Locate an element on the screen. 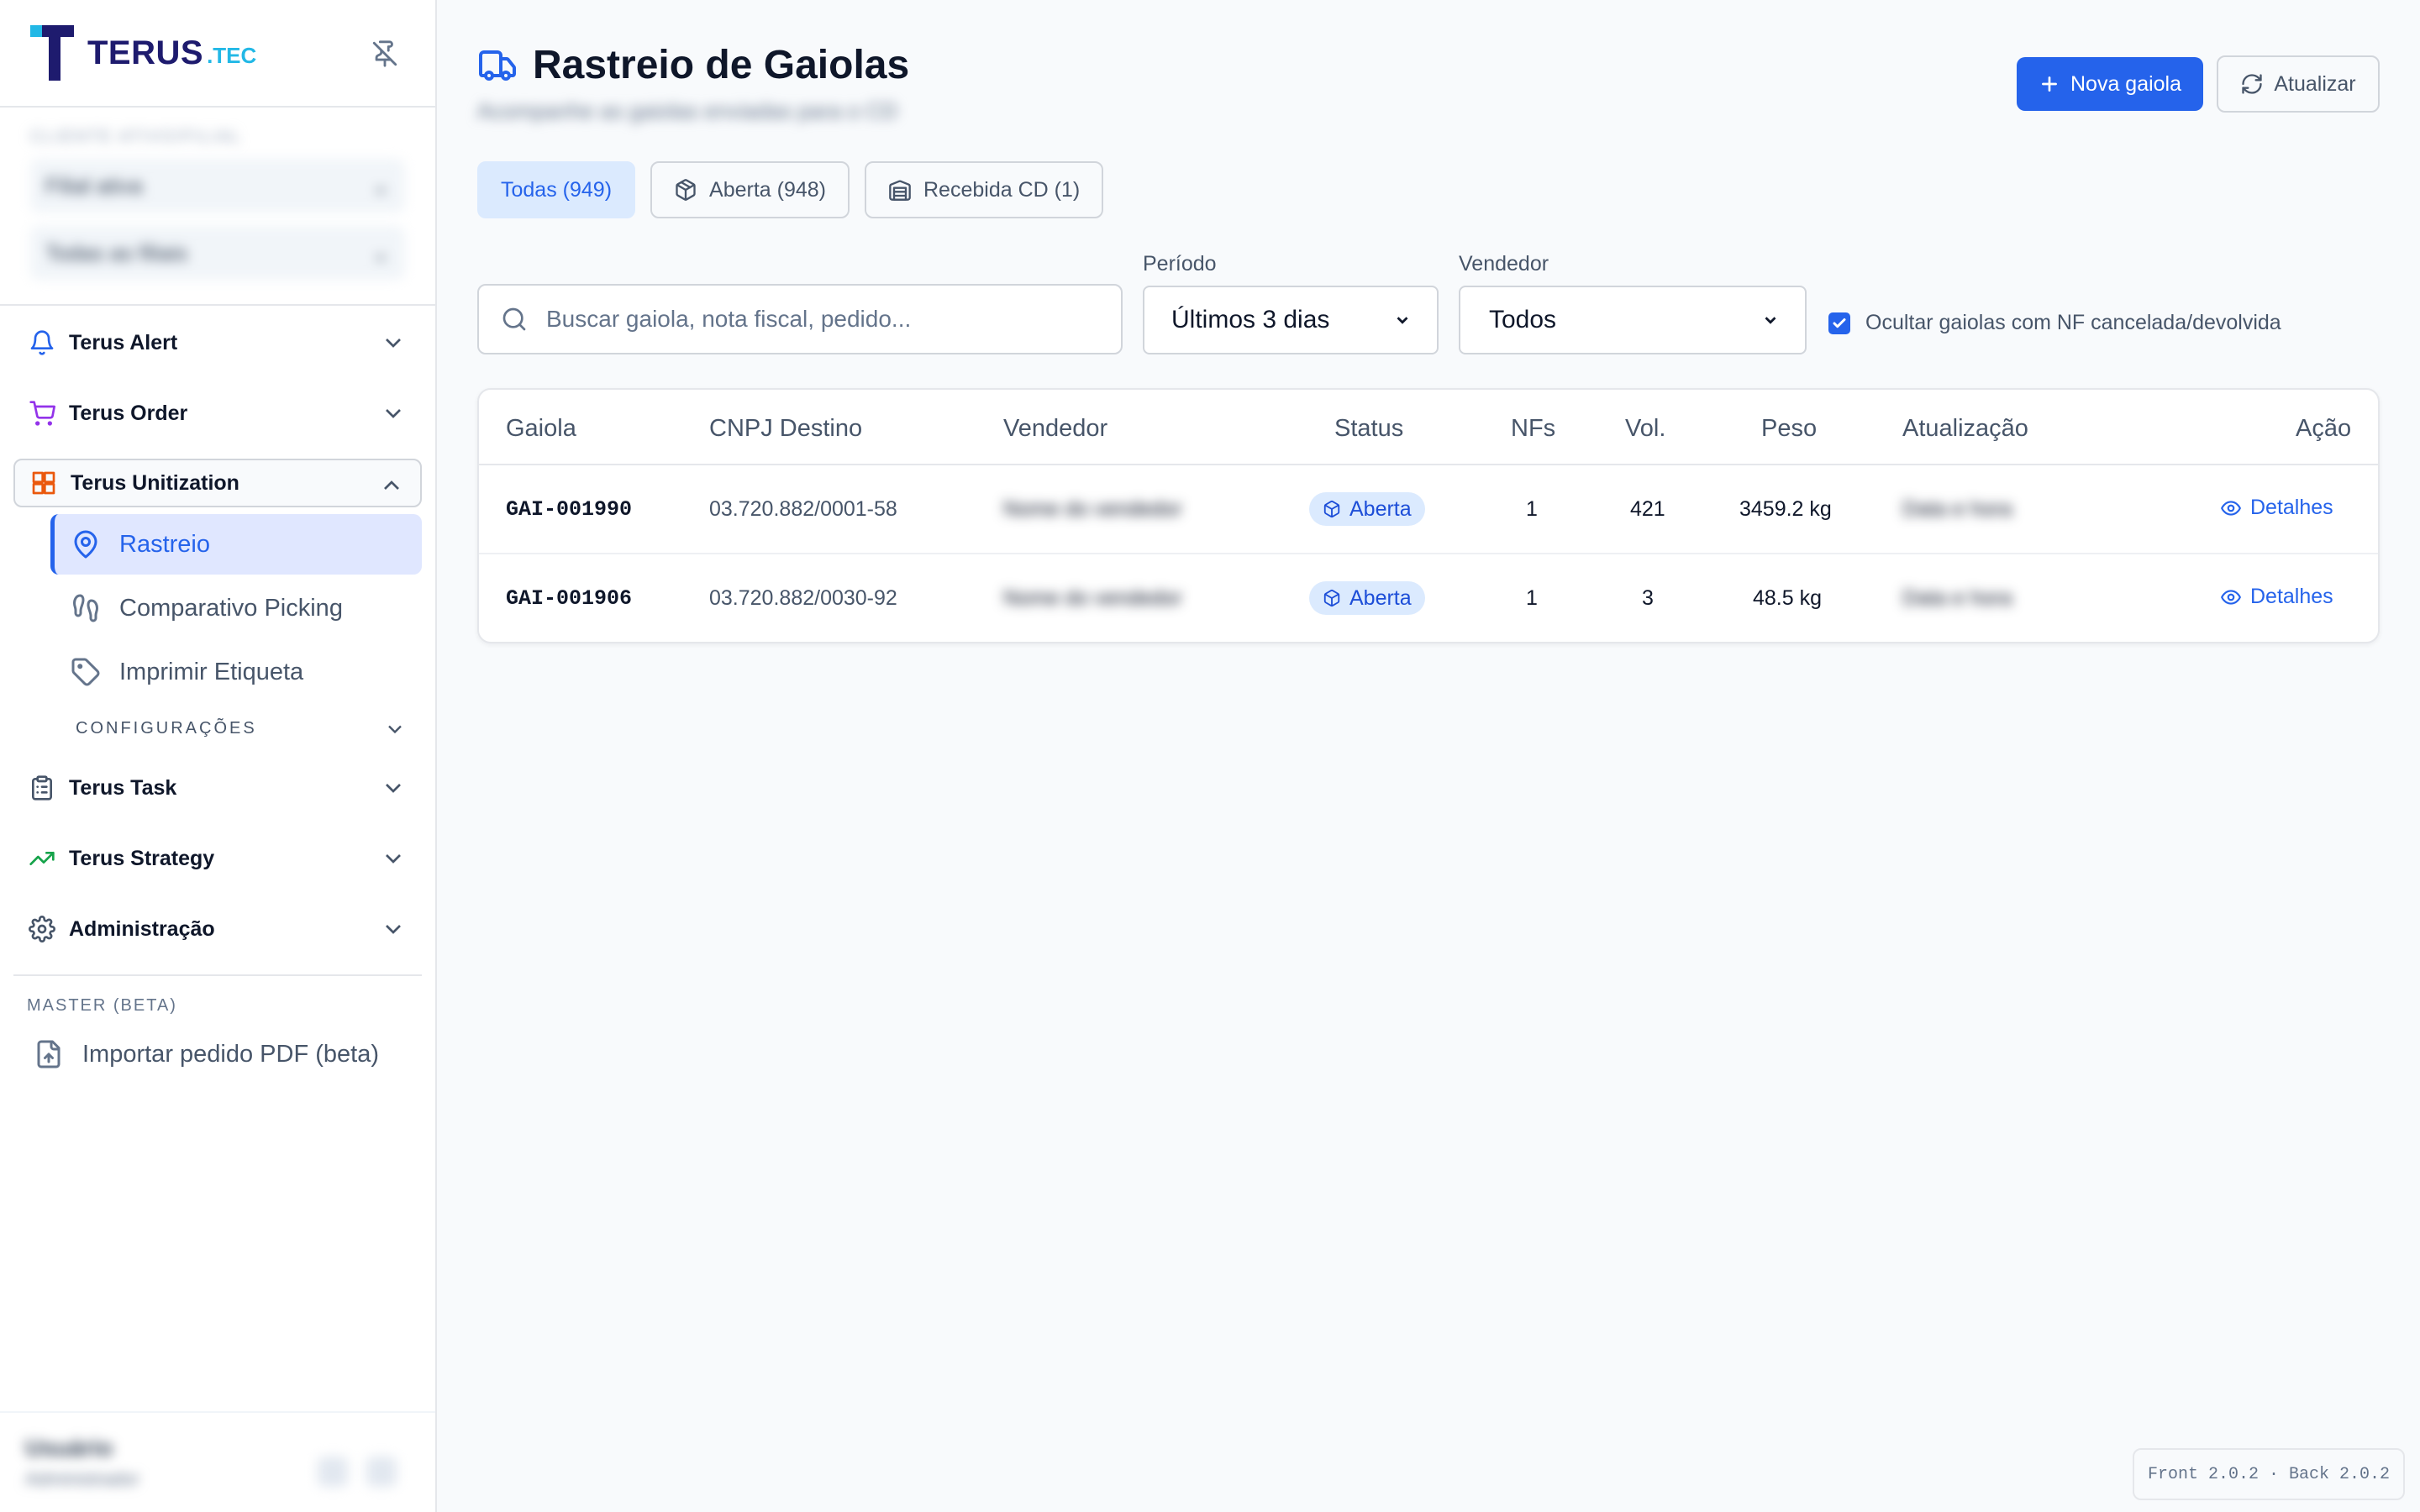  sidebar-item-importar-pdf: Importar pedido PDF (beta) is located at coordinates (218, 1054).